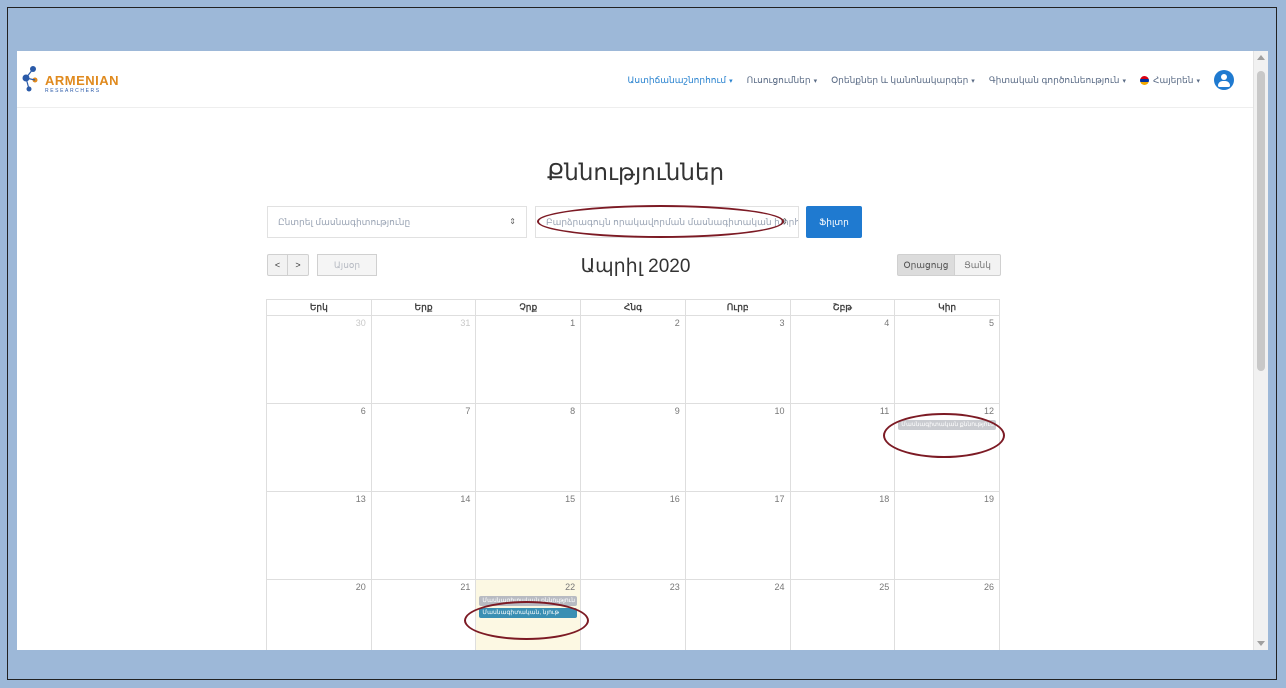 The height and width of the screenshot is (688, 1286). Describe the element at coordinates (465, 587) in the screenshot. I see `day-number: 21` at that location.